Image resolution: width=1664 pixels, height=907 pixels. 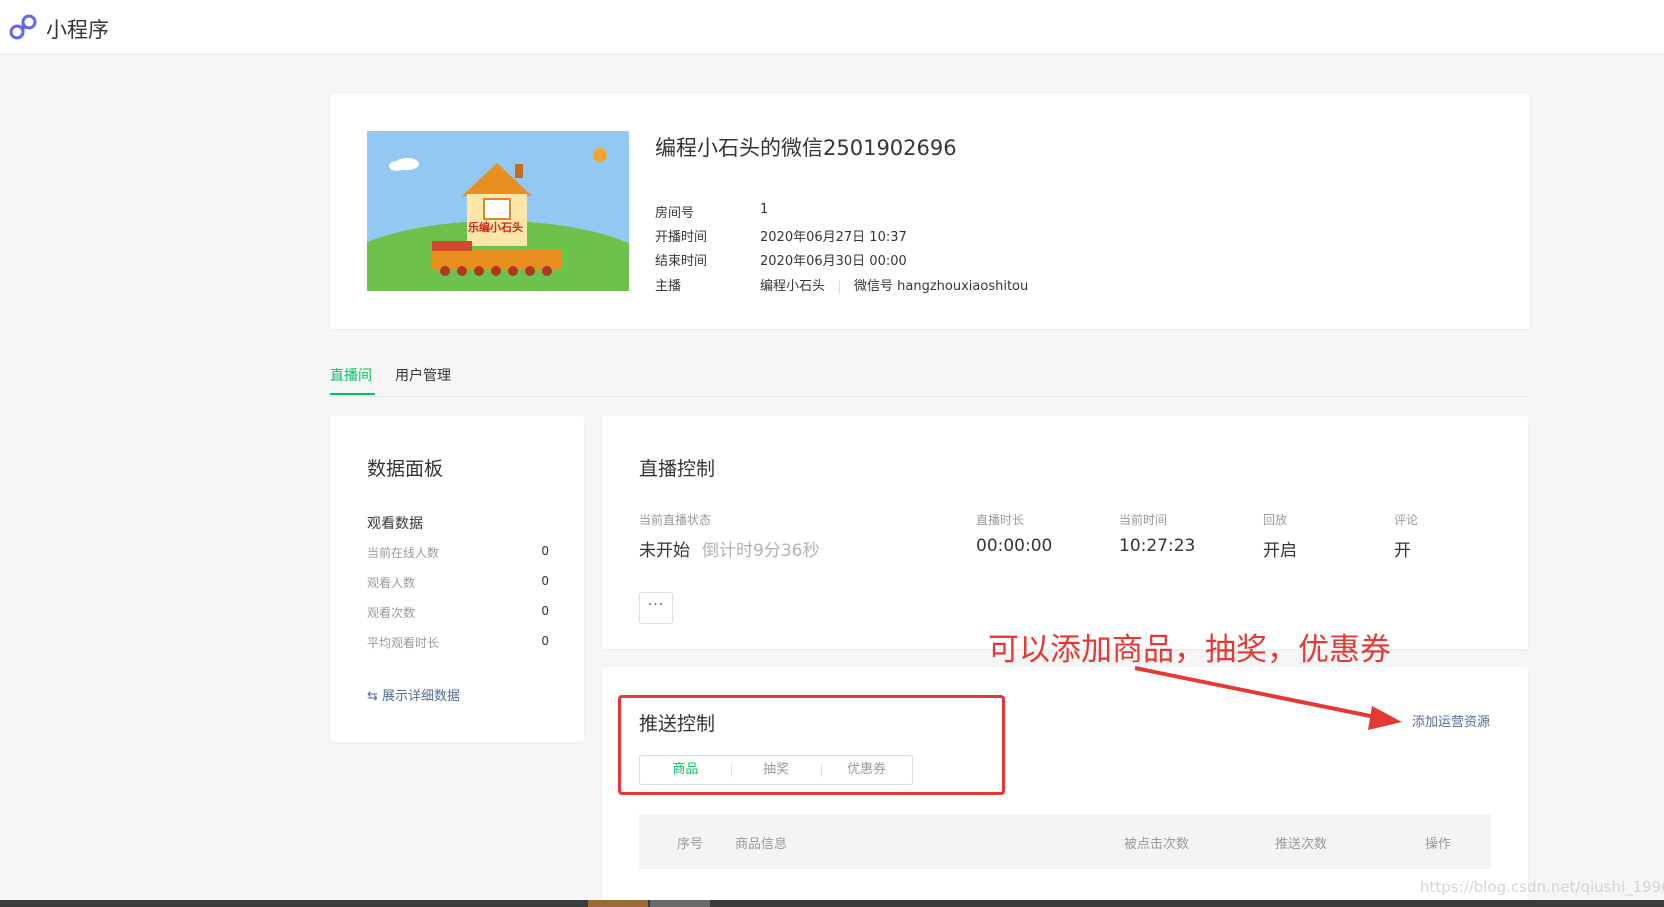 What do you see at coordinates (1275, 520) in the screenshot?
I see `replay-label: 回放` at bounding box center [1275, 520].